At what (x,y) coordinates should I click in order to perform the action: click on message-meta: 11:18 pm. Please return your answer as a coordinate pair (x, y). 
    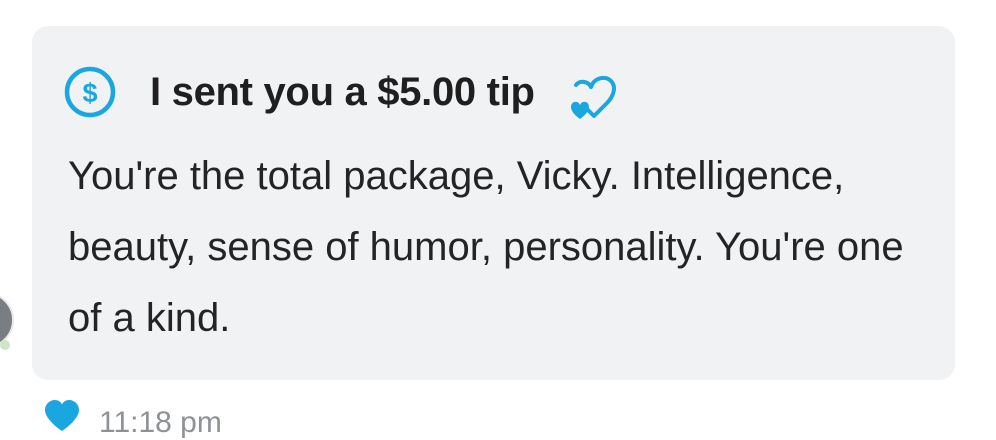
    Looking at the image, I should click on (133, 416).